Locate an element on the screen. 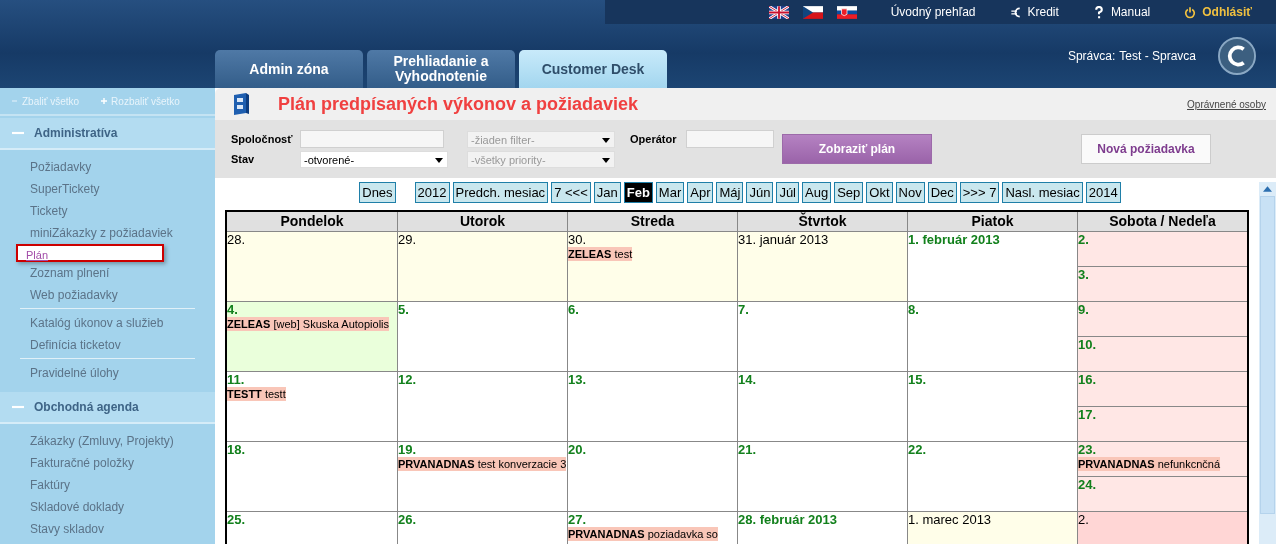 Image resolution: width=1276 pixels, height=544 pixels. month-nav-button: 7 <<< is located at coordinates (571, 192).